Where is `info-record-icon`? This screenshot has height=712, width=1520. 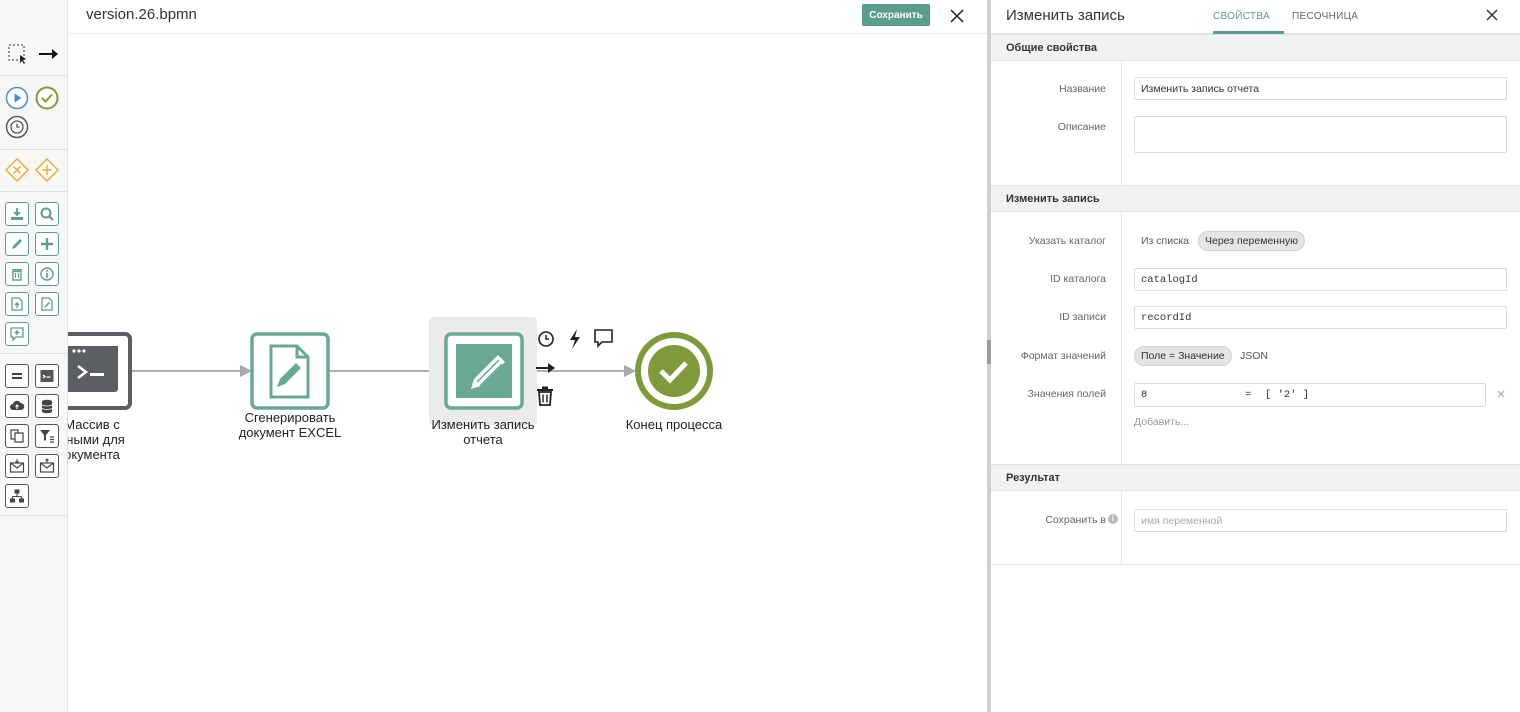
info-record-icon is located at coordinates (47, 274).